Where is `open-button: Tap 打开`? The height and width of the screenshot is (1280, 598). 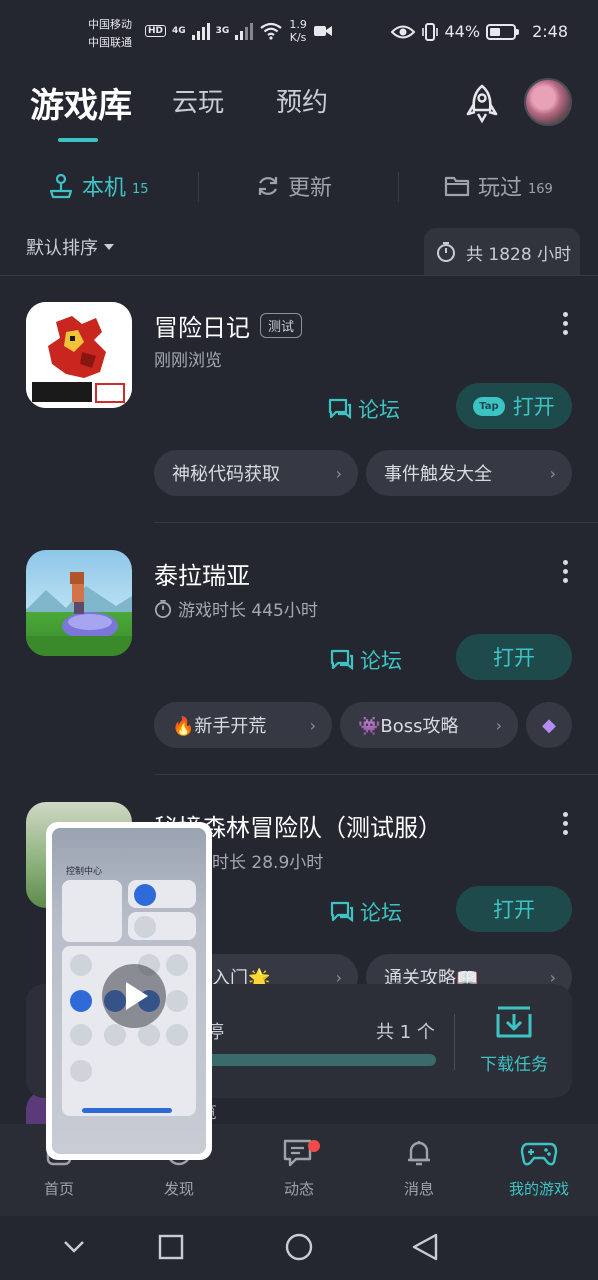 open-button: Tap 打开 is located at coordinates (514, 406).